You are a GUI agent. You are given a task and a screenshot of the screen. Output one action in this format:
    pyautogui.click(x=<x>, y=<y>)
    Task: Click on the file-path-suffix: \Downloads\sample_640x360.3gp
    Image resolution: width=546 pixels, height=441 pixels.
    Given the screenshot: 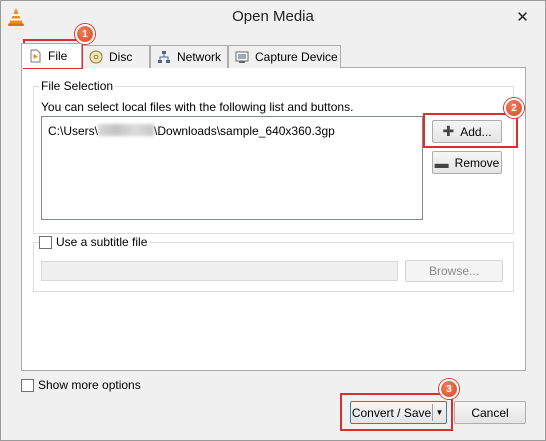 What is the action you would take?
    pyautogui.click(x=244, y=131)
    